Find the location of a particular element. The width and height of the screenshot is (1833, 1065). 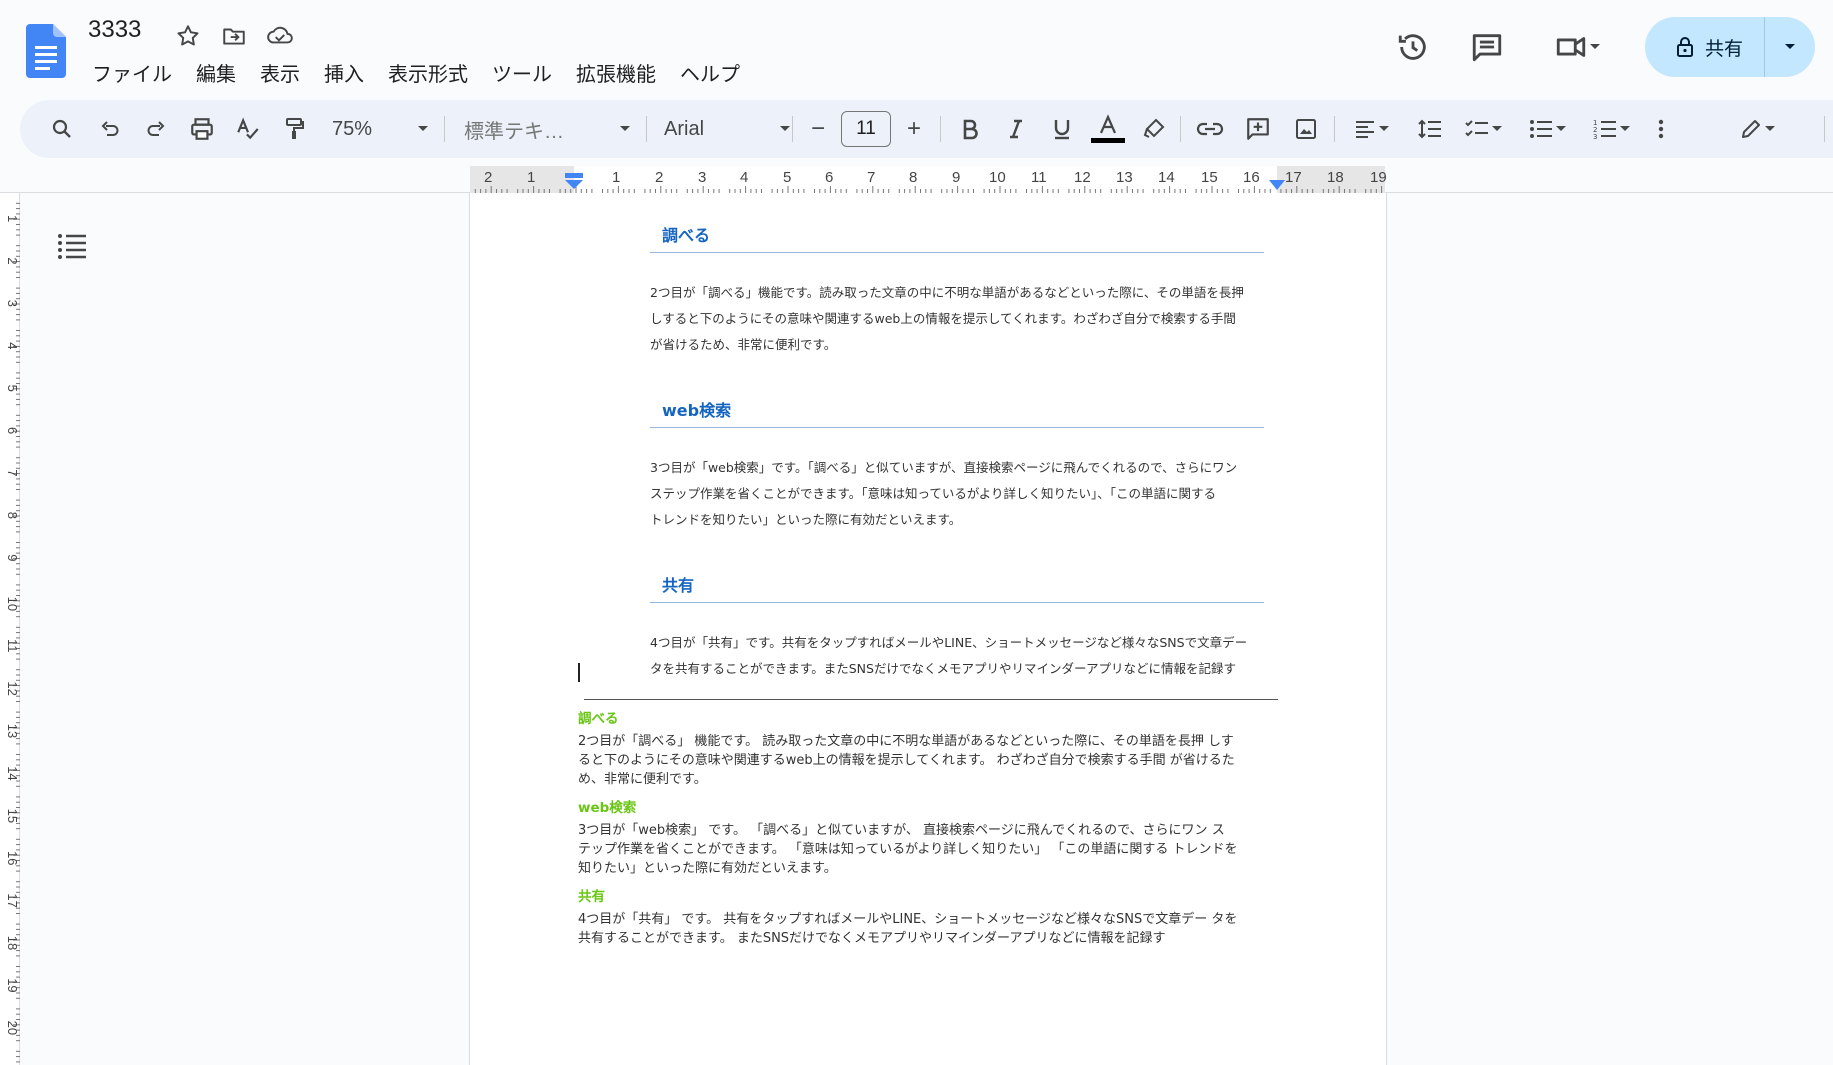

editing-mode-menu is located at coordinates (1758, 129).